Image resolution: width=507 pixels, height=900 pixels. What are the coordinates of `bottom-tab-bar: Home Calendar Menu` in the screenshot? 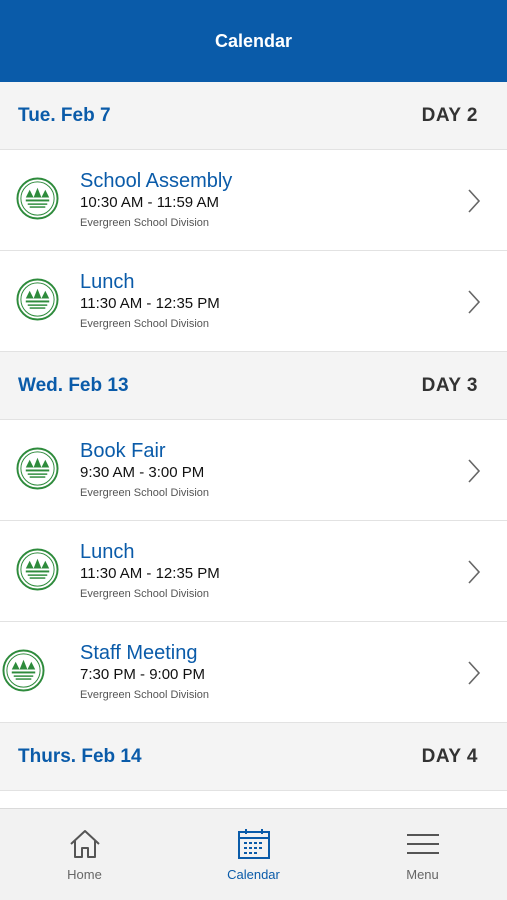 It's located at (253, 854).